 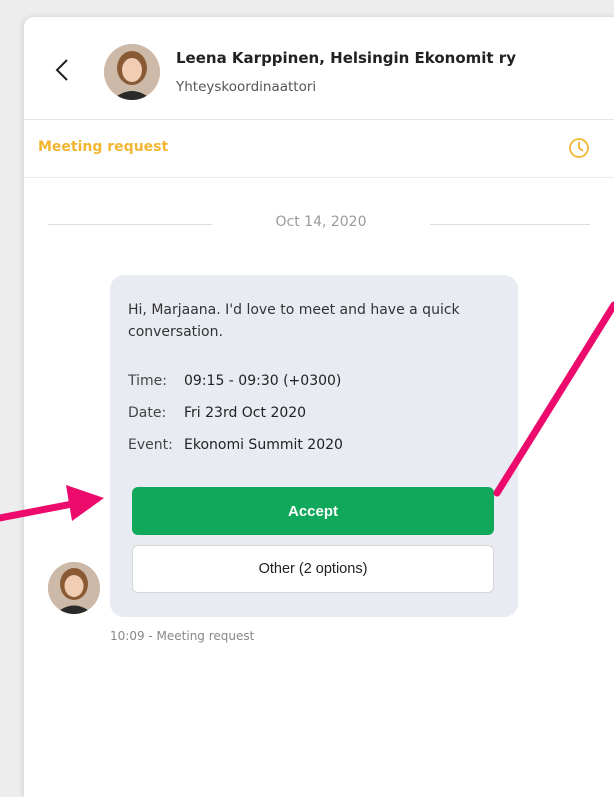 What do you see at coordinates (263, 445) in the screenshot?
I see `detail-value: Ekonomi Summit 2020` at bounding box center [263, 445].